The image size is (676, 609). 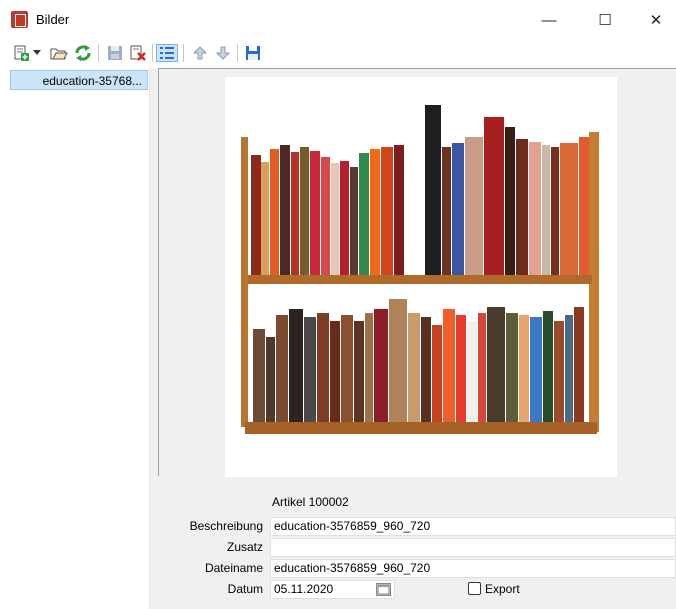 I want to click on maximize-button: ☐, so click(x=605, y=20).